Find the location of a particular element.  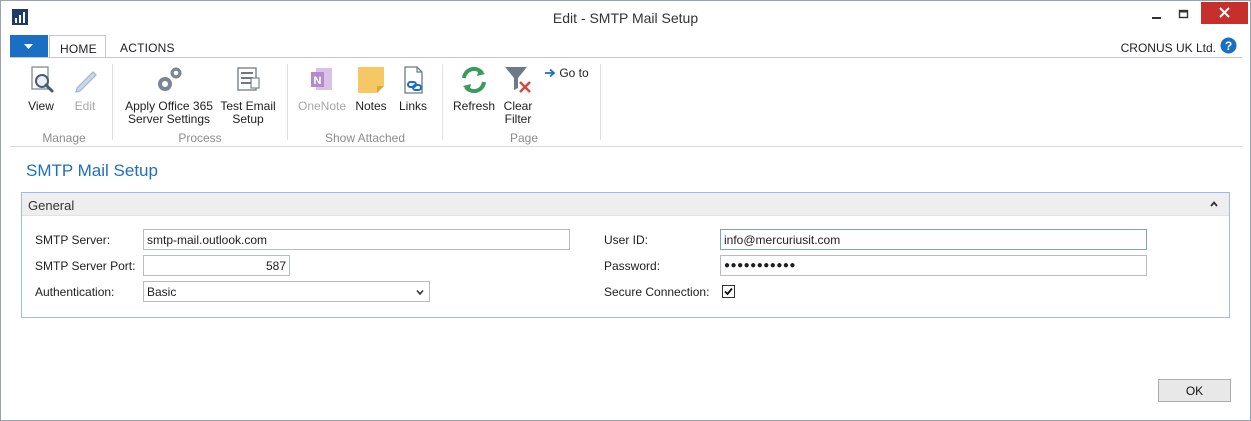

note-icon is located at coordinates (371, 80).